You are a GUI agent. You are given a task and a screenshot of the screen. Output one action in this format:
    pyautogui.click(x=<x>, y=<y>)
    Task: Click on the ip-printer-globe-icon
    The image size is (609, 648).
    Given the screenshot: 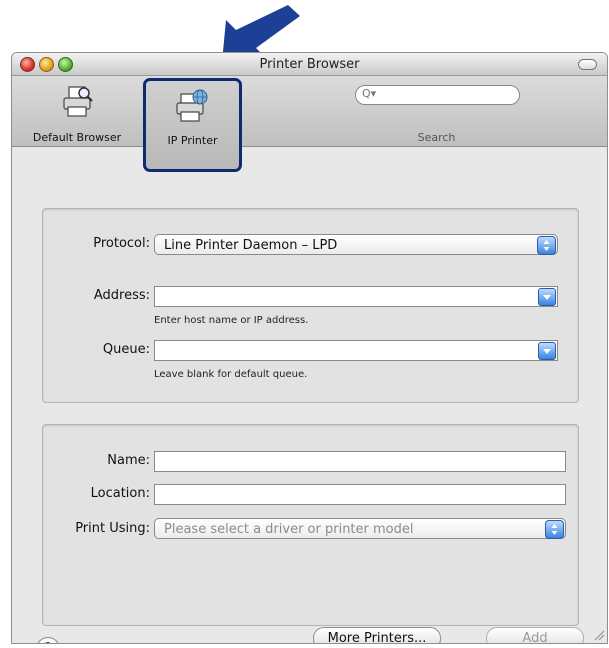 What is the action you would take?
    pyautogui.click(x=192, y=105)
    